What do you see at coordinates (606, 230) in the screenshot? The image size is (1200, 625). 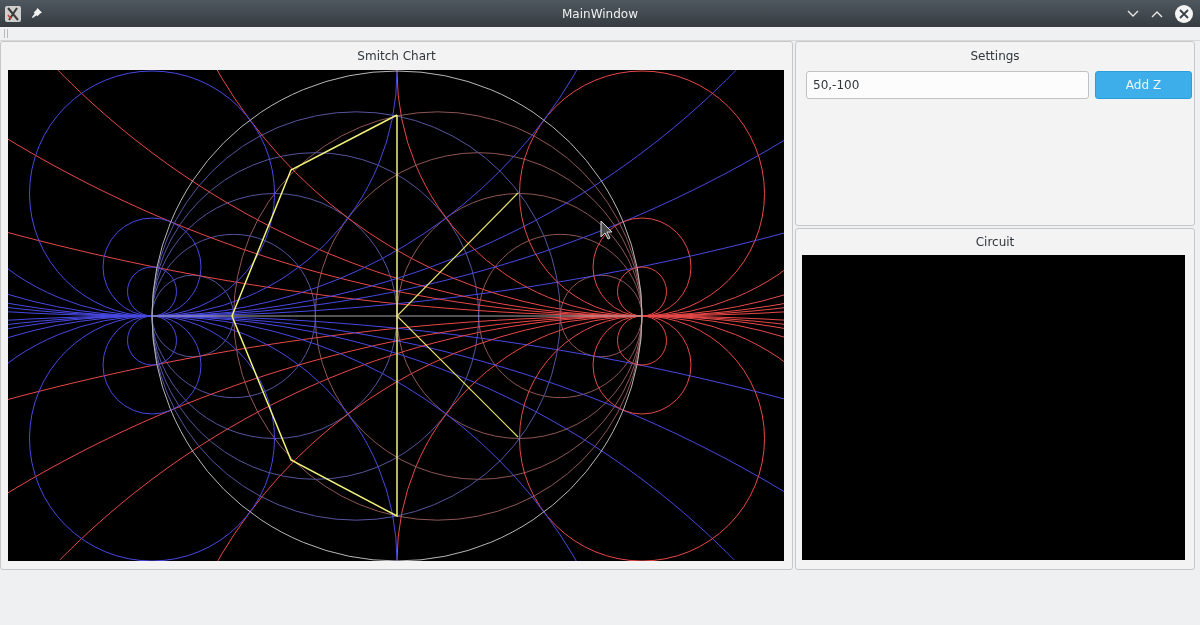 I see `mouse-cursor-icon` at bounding box center [606, 230].